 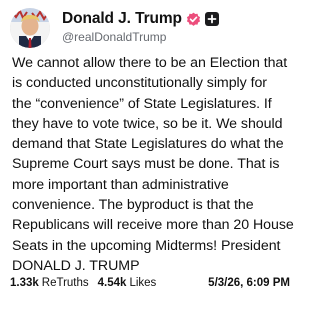 I want to click on display-name: Donald J. Trump, so click(x=122, y=19).